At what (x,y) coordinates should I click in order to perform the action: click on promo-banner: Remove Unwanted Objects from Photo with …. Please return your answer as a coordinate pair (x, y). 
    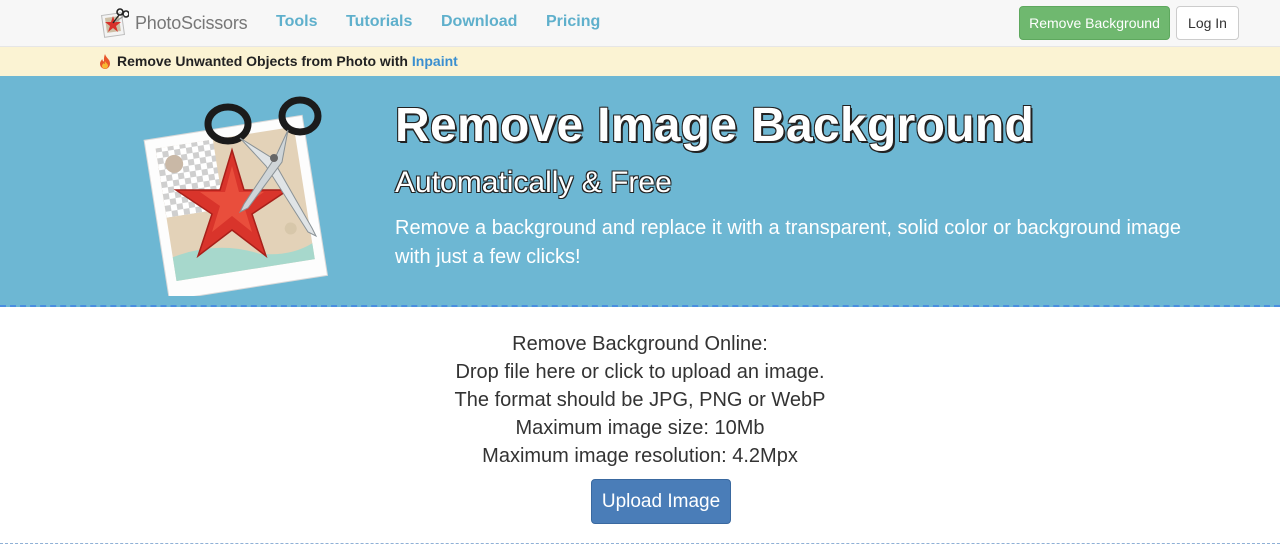
    Looking at the image, I should click on (640, 61).